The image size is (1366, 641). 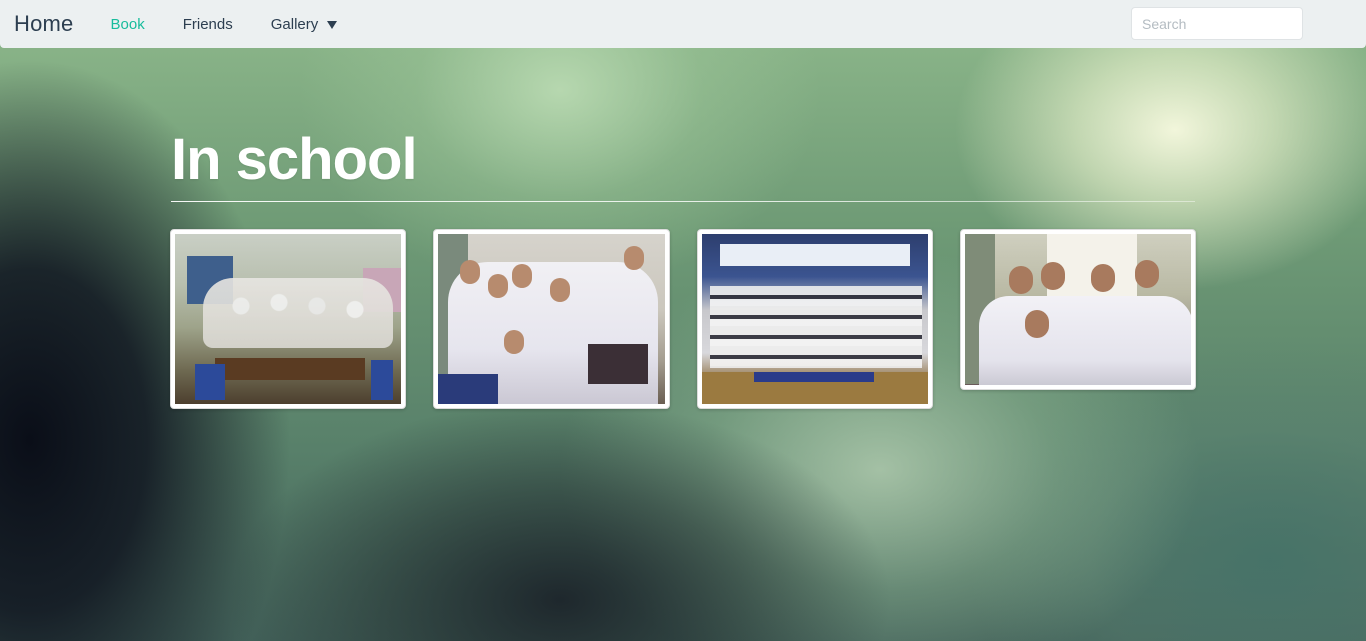 What do you see at coordinates (814, 377) in the screenshot?
I see `photo-caption` at bounding box center [814, 377].